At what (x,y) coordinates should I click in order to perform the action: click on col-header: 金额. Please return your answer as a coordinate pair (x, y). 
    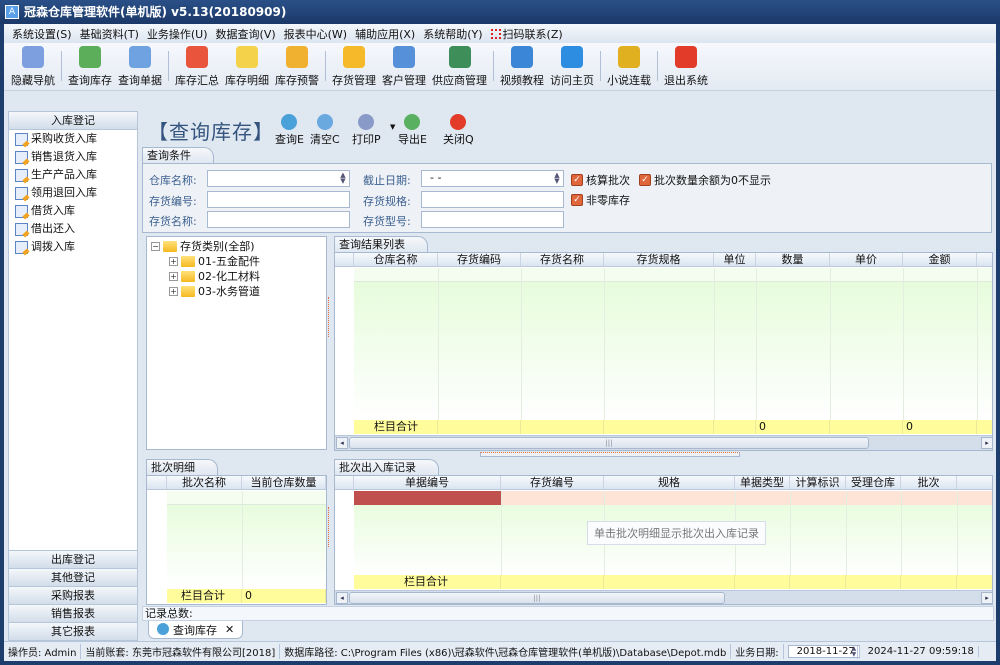
    Looking at the image, I should click on (940, 259).